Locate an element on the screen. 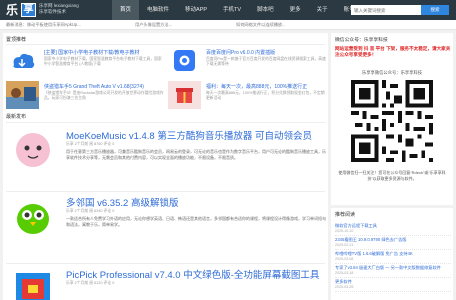 The height and width of the screenshot is (300, 456). logo-char: 乐 is located at coordinates (12, 10).